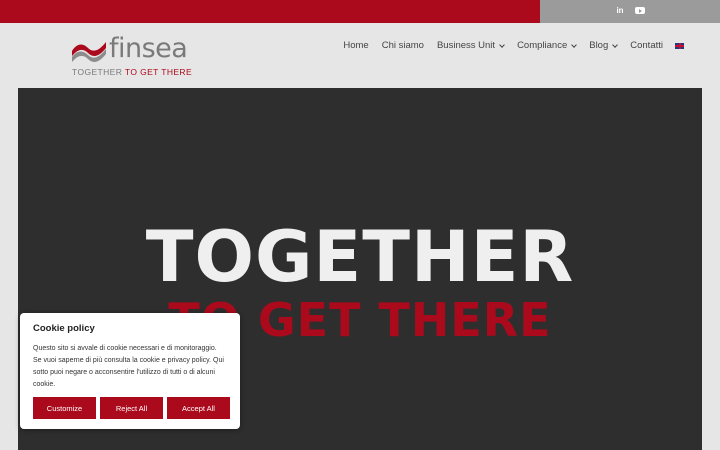 The width and height of the screenshot is (720, 450). I want to click on logo-wordmark: finsea, so click(148, 48).